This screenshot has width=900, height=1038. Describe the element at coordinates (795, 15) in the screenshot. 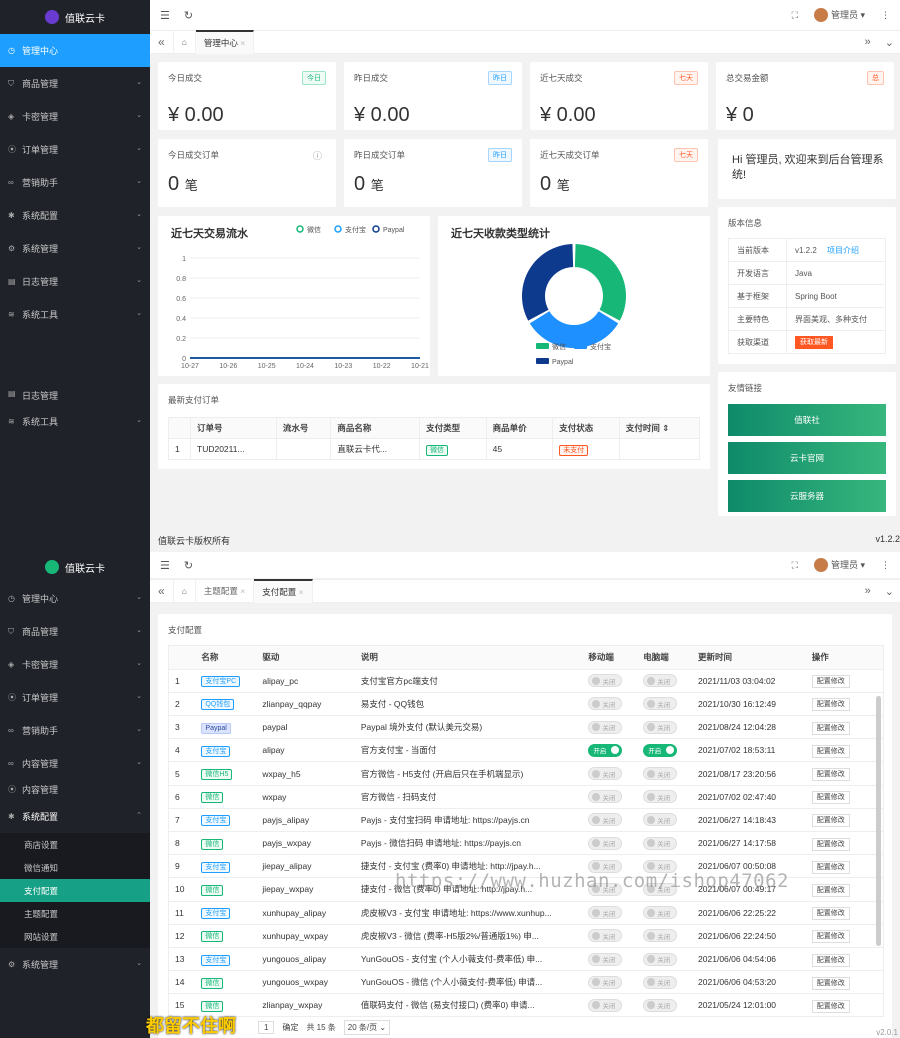

I see `fullscreen-icon: ⛶` at that location.